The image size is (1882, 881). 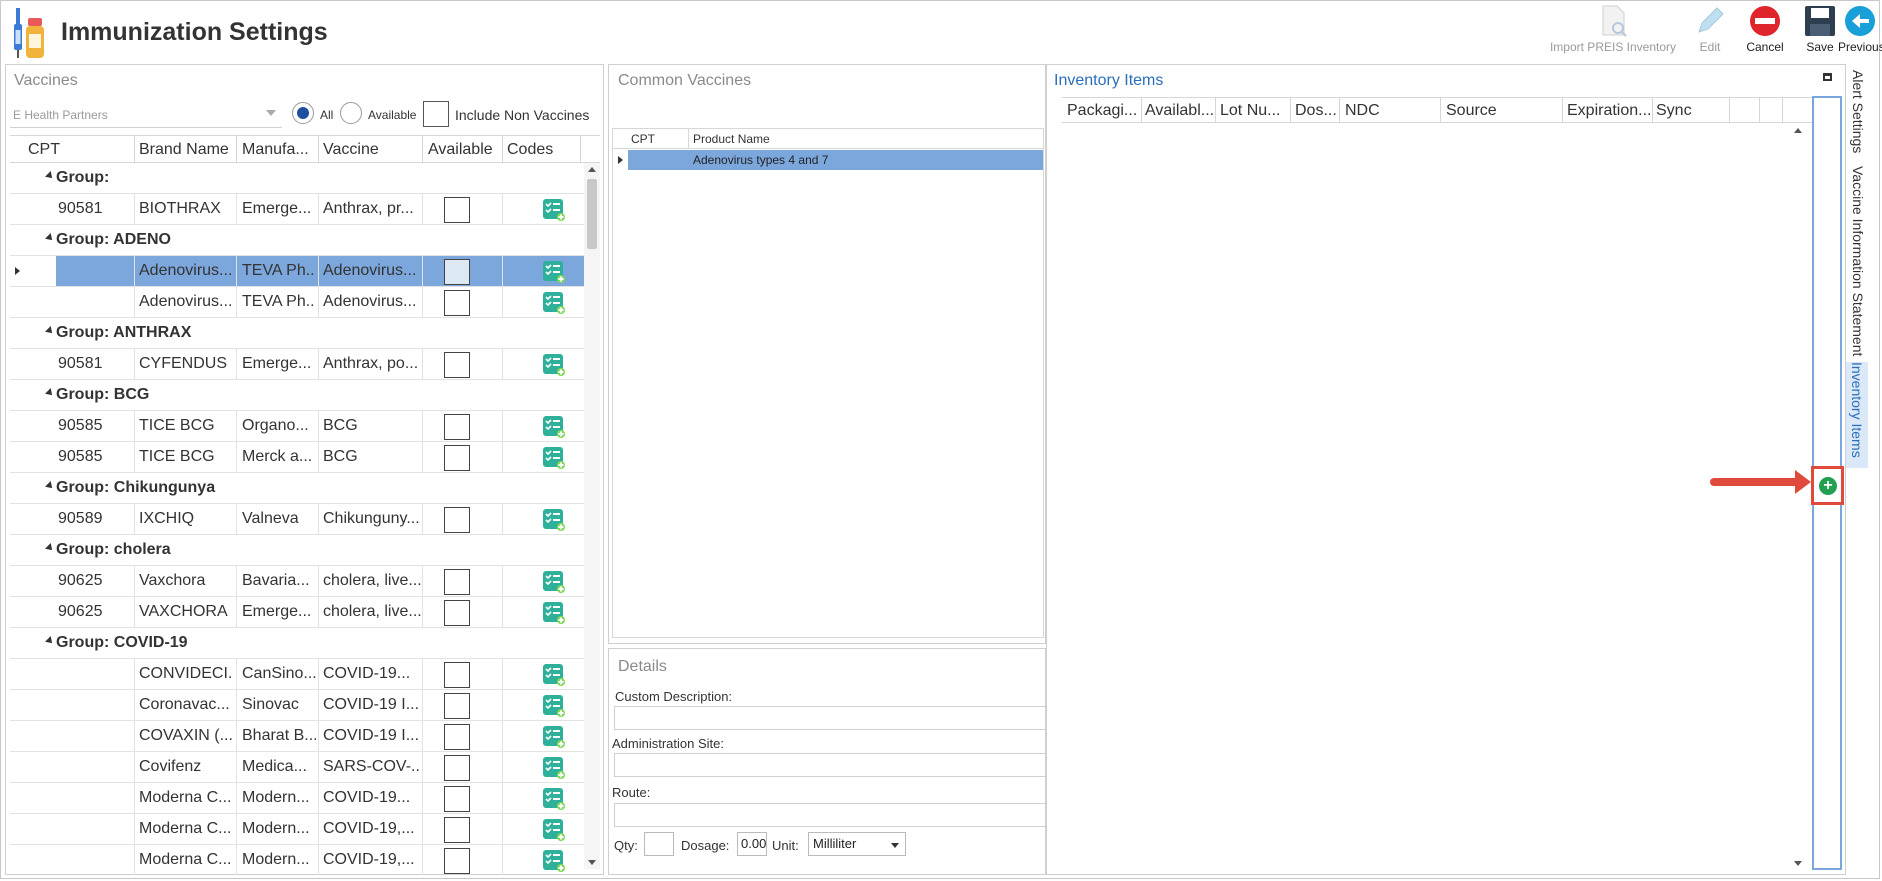 I want to click on include-non-vaccines-checkbox, so click(x=436, y=114).